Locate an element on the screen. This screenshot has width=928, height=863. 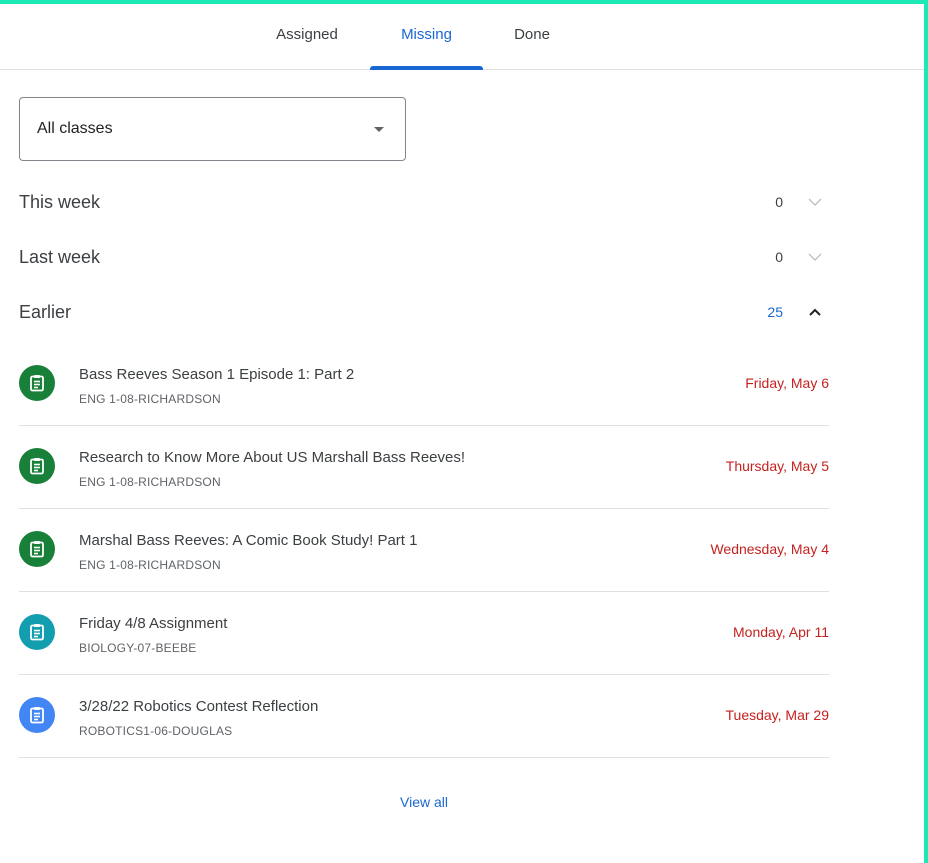
tab-missing: Missing is located at coordinates (426, 35).